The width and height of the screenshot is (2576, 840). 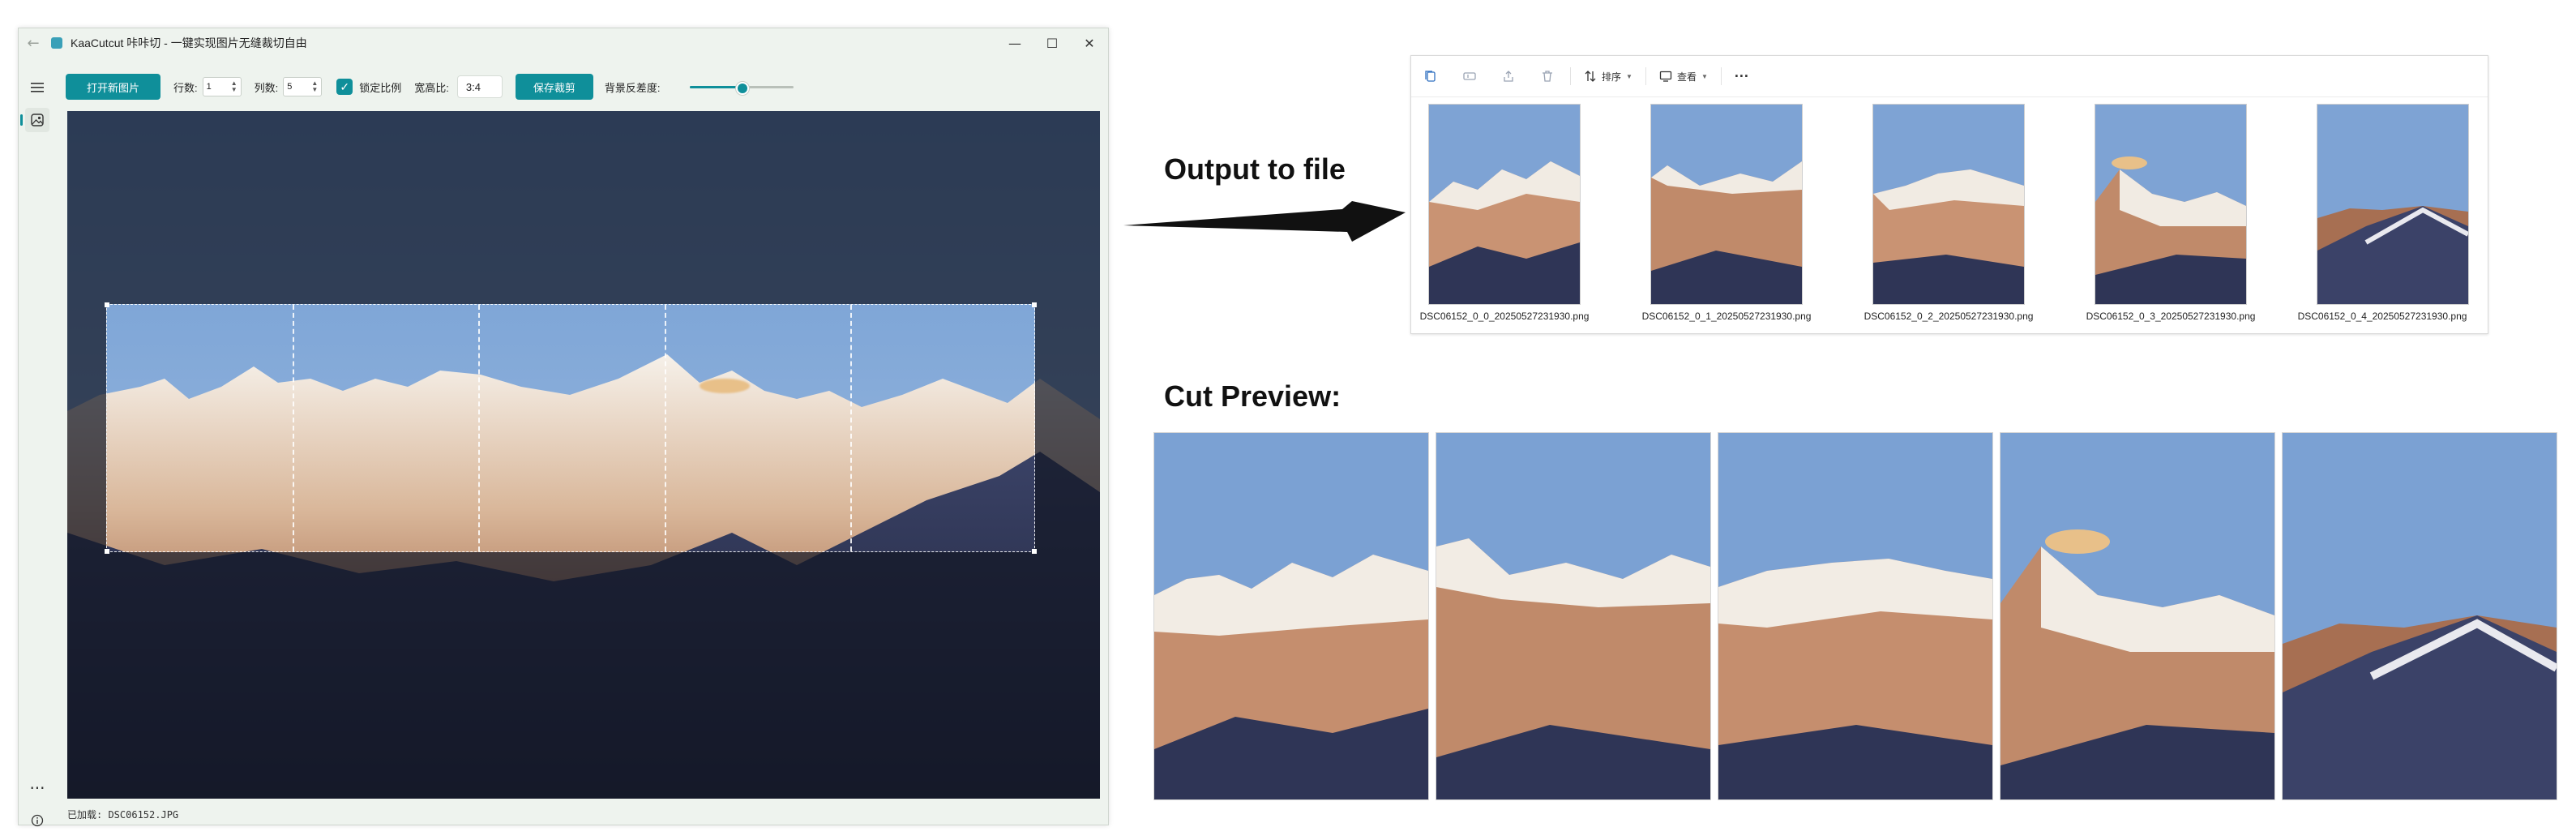 What do you see at coordinates (554, 87) in the screenshot?
I see `save-crop-button: 保存裁剪` at bounding box center [554, 87].